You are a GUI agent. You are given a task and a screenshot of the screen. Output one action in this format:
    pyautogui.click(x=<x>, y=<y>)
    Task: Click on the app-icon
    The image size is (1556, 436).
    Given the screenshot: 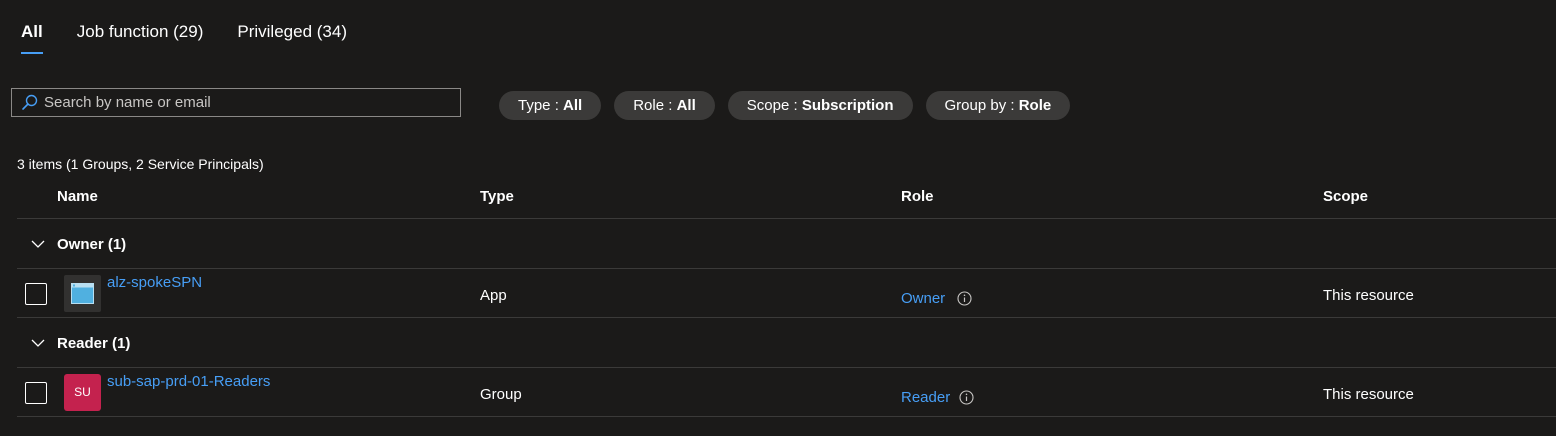 What is the action you would take?
    pyautogui.click(x=82, y=293)
    